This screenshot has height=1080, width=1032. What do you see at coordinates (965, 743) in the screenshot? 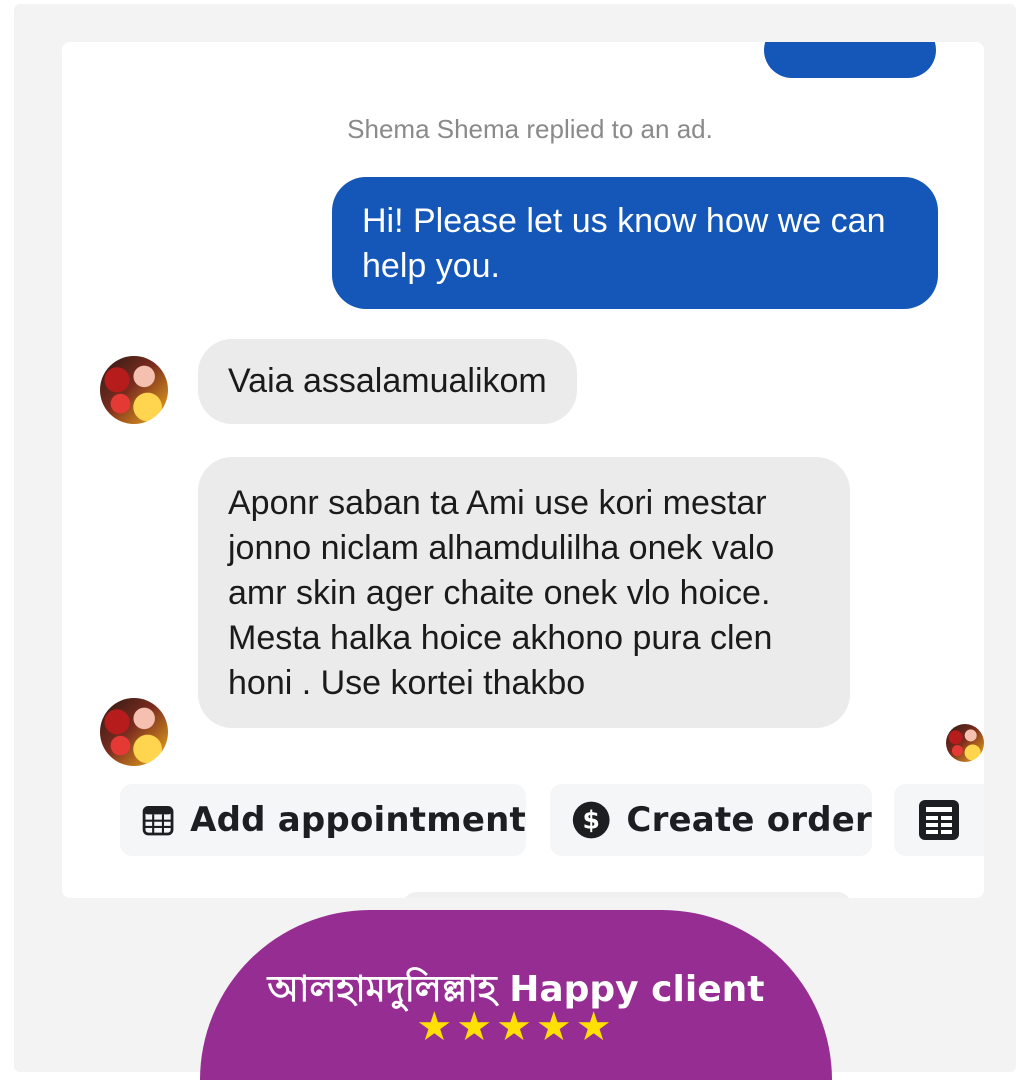
I see `seen-avatar` at bounding box center [965, 743].